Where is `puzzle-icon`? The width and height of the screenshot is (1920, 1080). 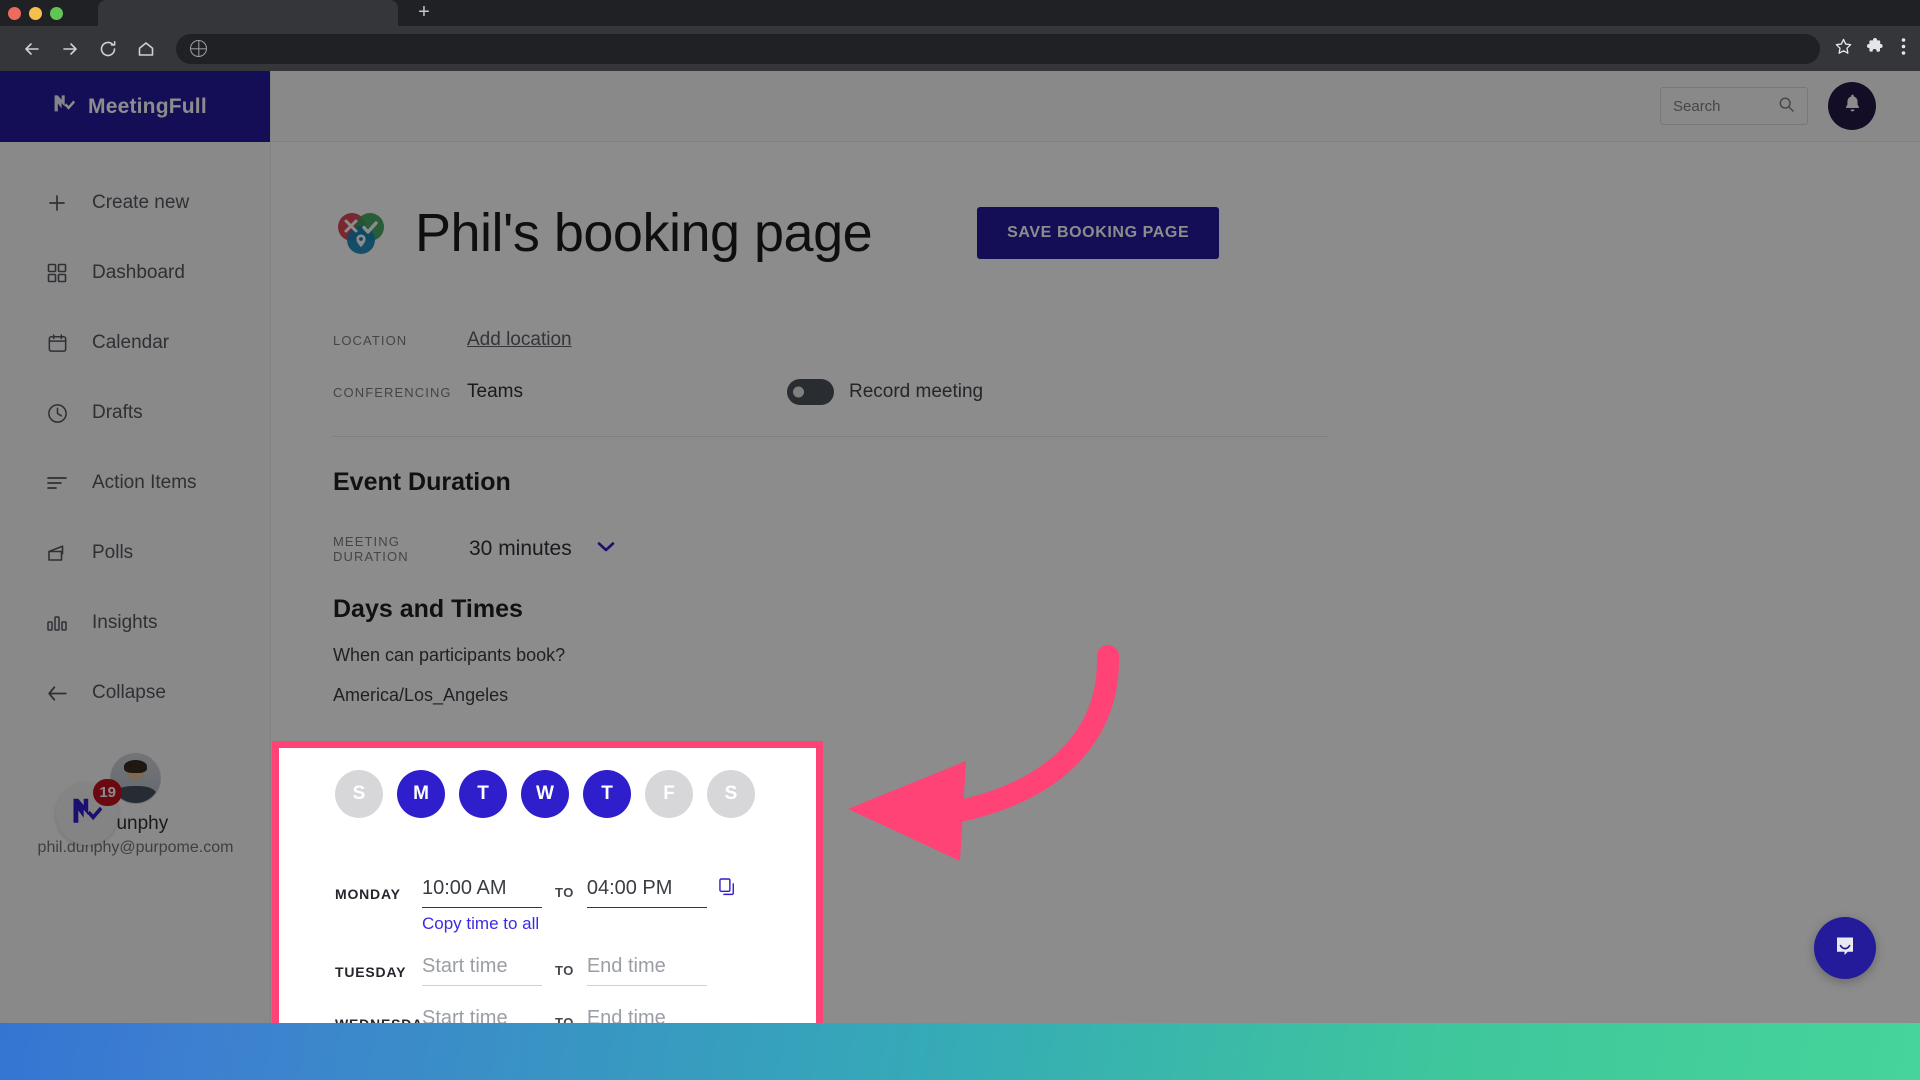 puzzle-icon is located at coordinates (1877, 48).